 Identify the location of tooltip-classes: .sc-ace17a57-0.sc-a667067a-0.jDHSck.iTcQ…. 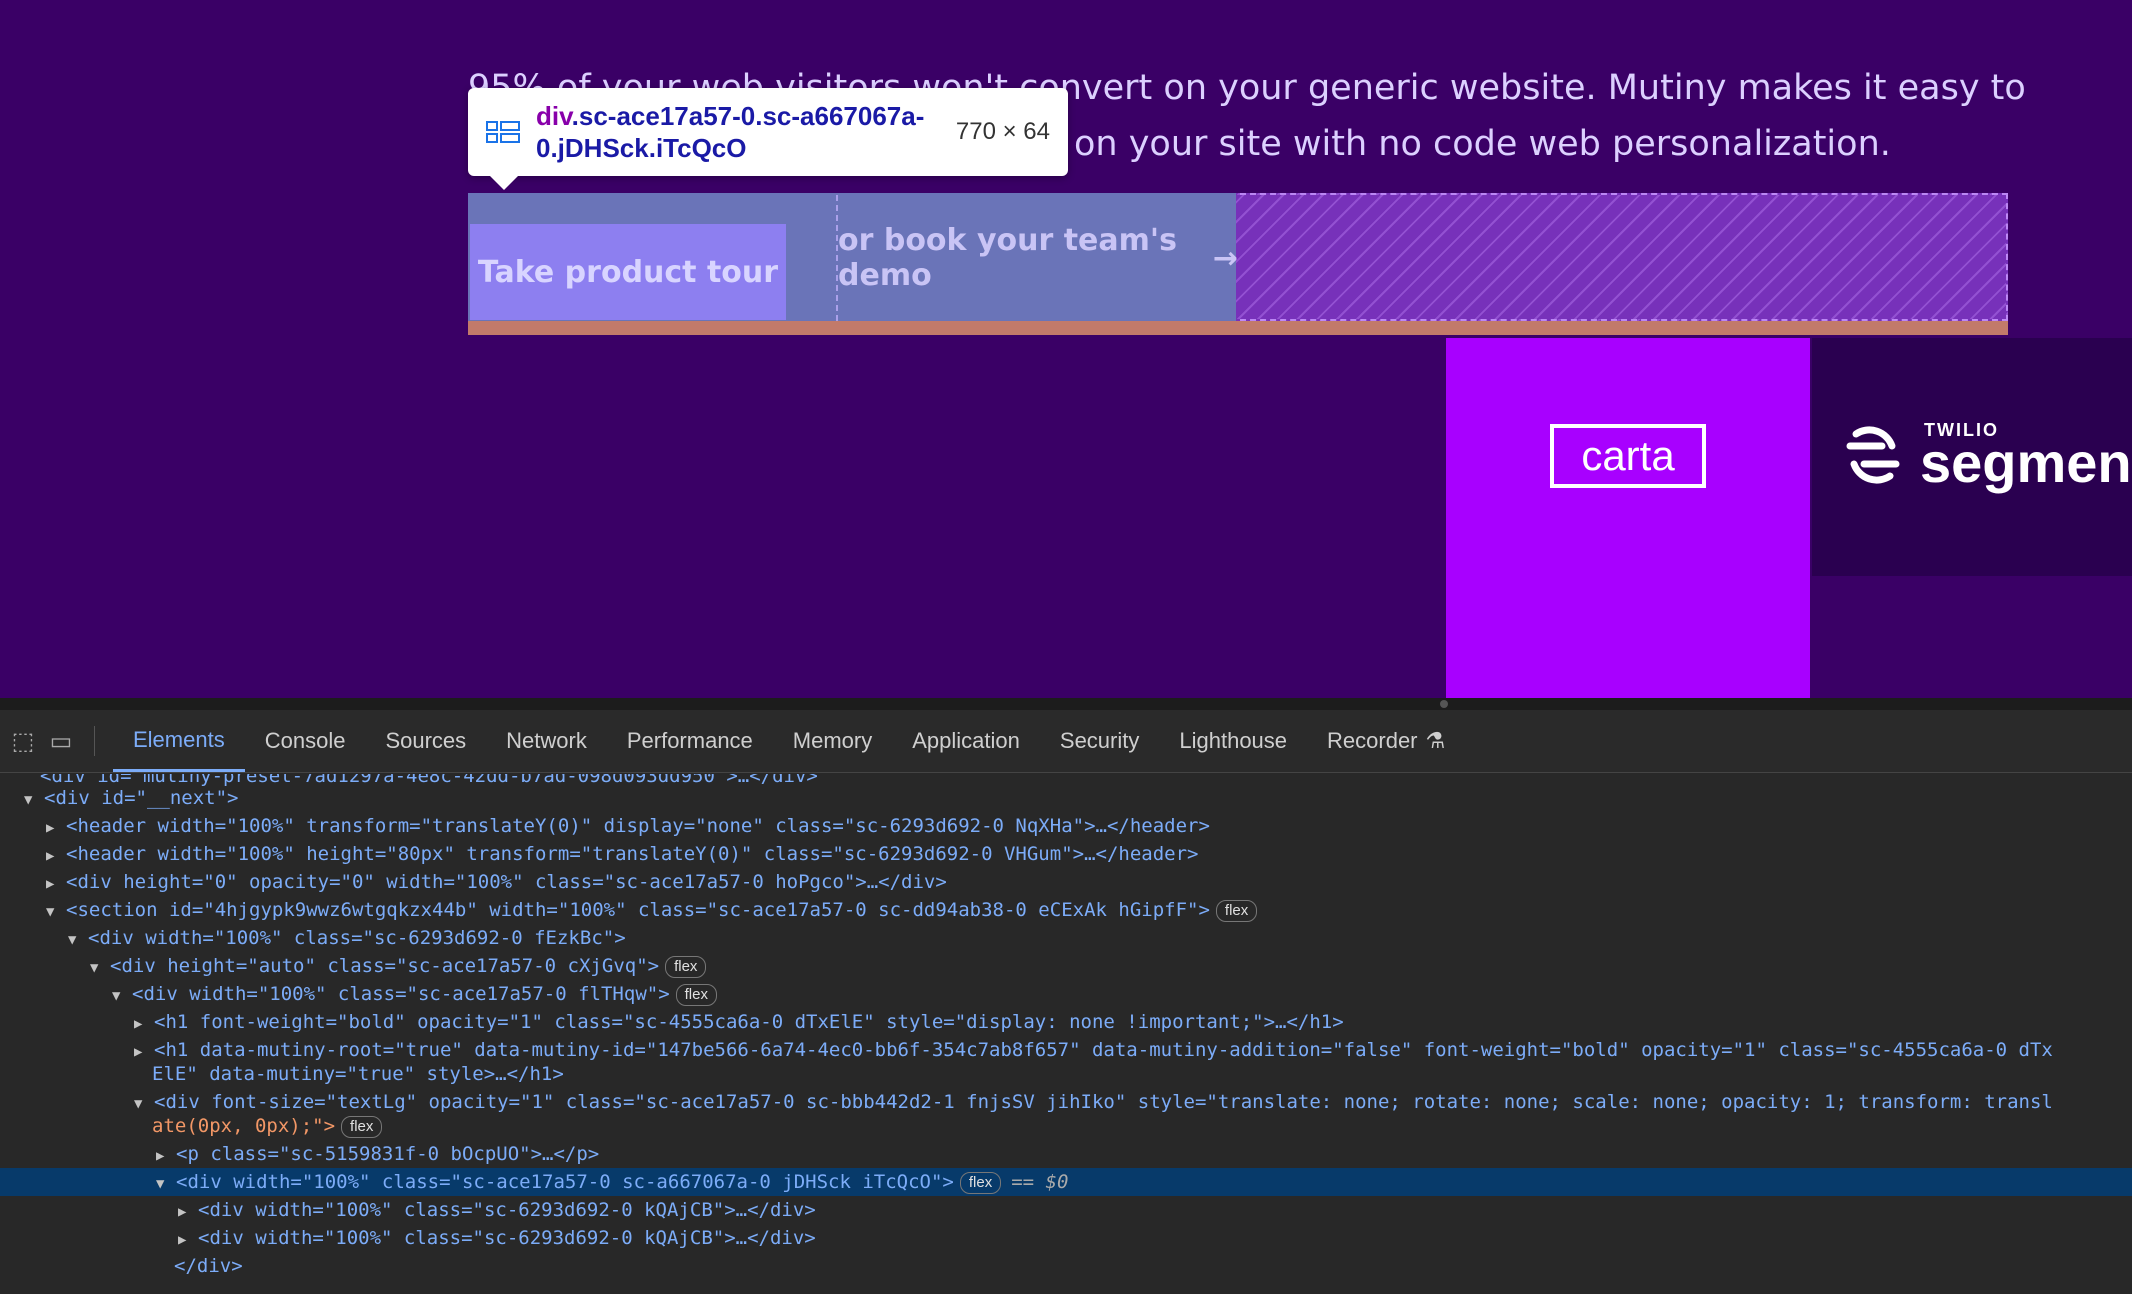
(730, 132).